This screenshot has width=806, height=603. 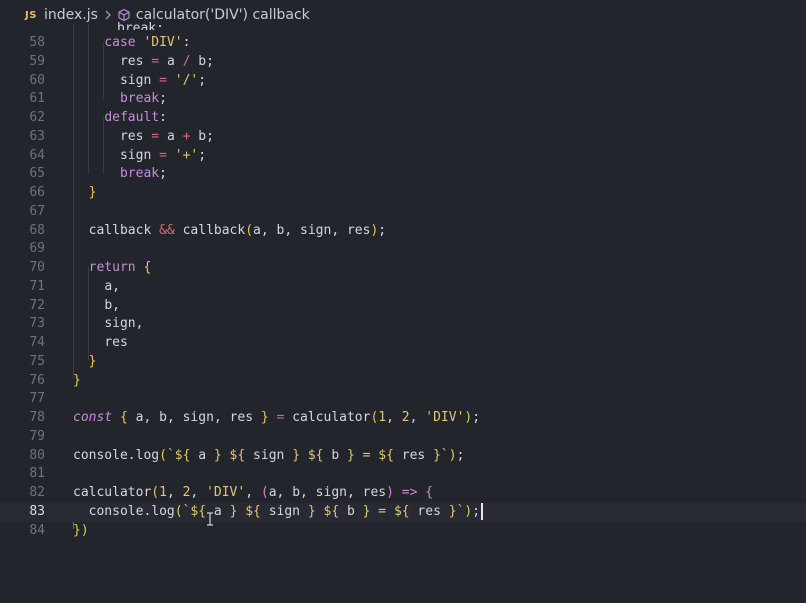 I want to click on line-number: 83, so click(x=37, y=511).